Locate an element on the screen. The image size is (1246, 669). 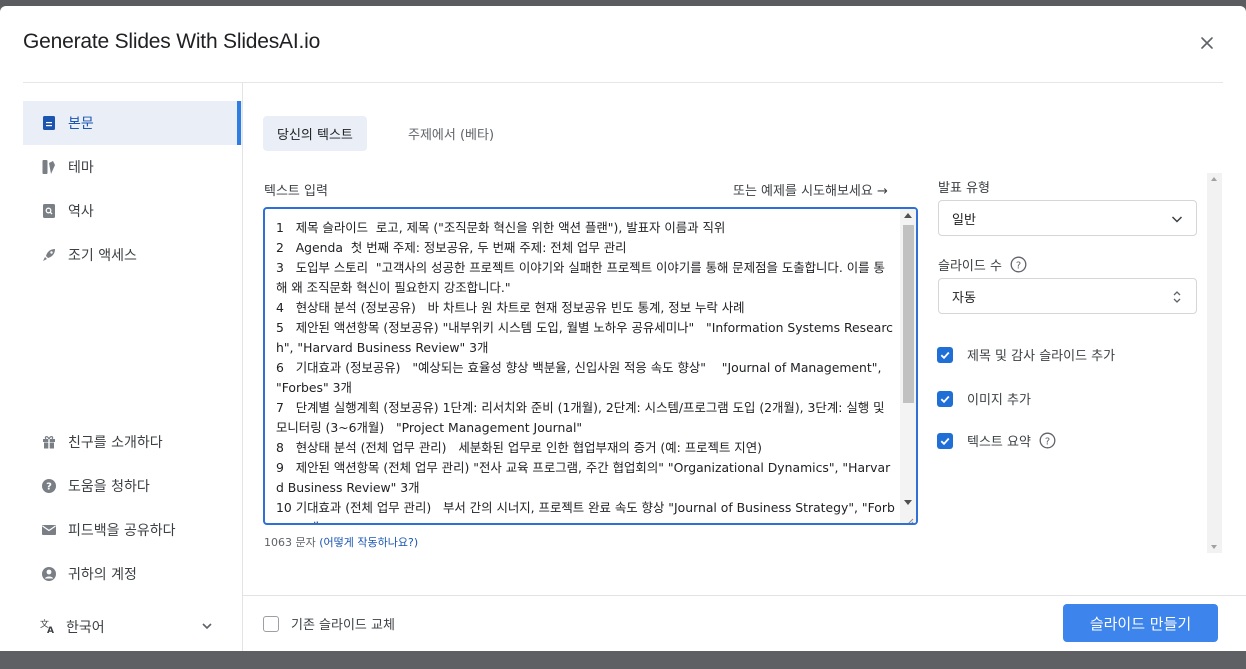
character-count: 1063 문자 (어떻게 작동하나요?) is located at coordinates (341, 542).